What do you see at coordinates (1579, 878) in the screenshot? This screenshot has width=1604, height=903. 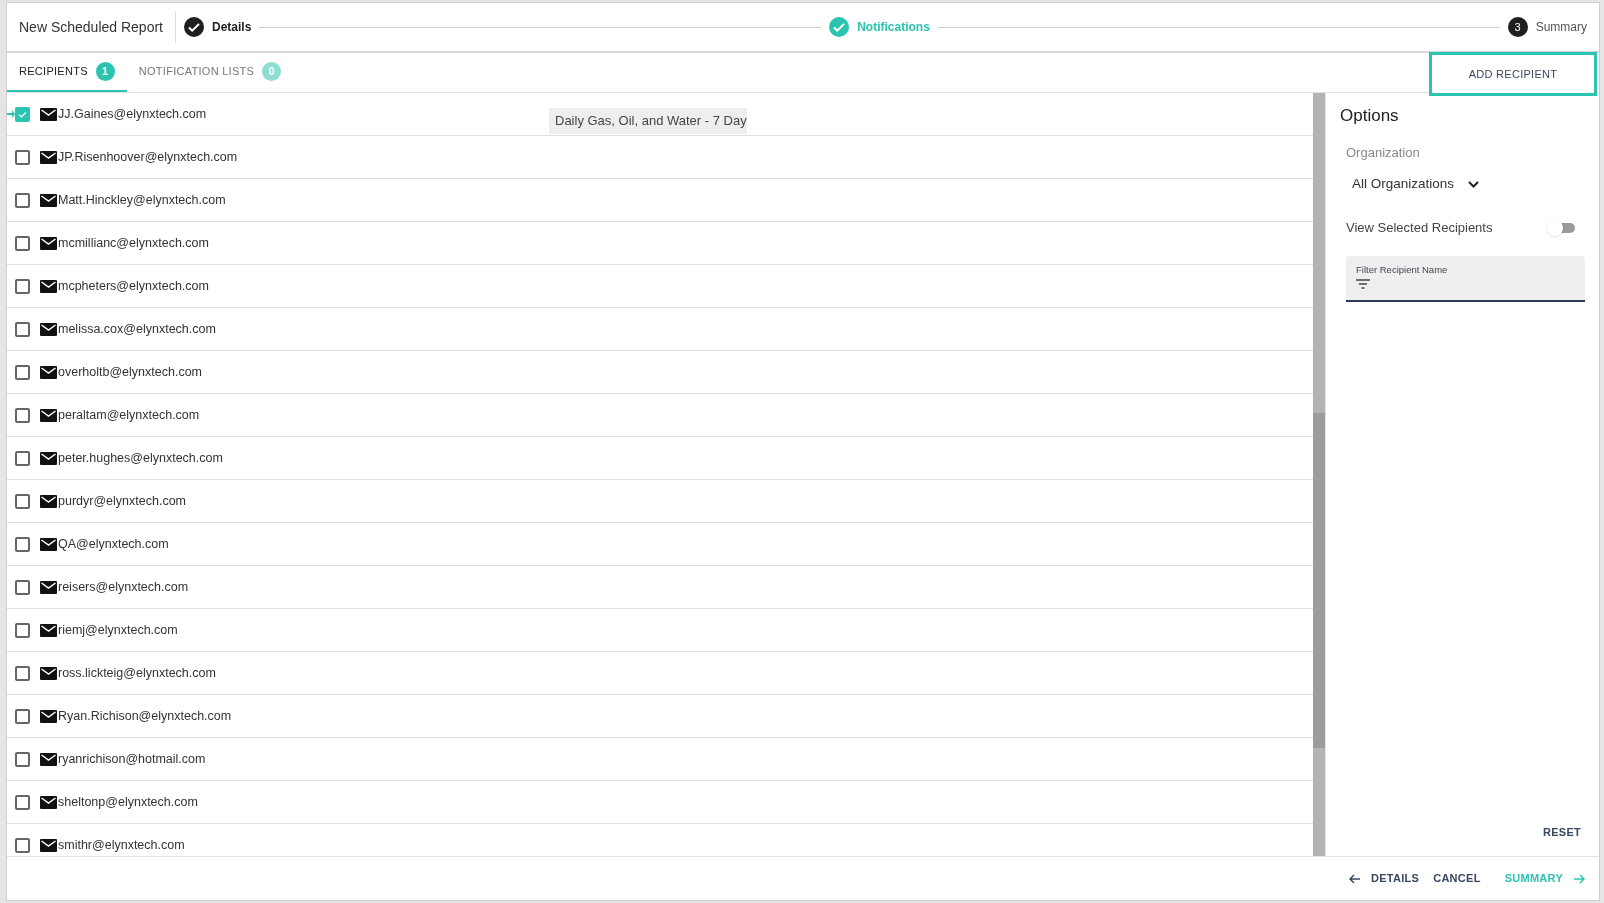 I see `arrow-right-icon` at bounding box center [1579, 878].